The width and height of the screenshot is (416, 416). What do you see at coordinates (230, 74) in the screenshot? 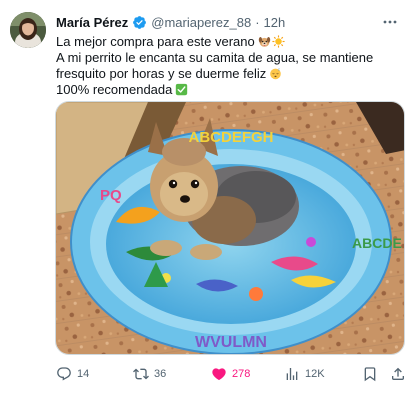
I see `tweet-text-line-3: fresquito por horas y se duerme feliz z` at bounding box center [230, 74].